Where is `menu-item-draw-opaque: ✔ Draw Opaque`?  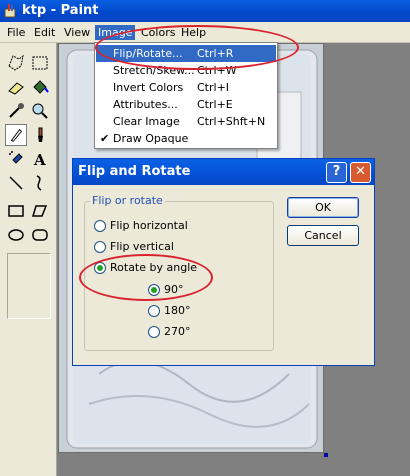 menu-item-draw-opaque: ✔ Draw Opaque is located at coordinates (186, 138).